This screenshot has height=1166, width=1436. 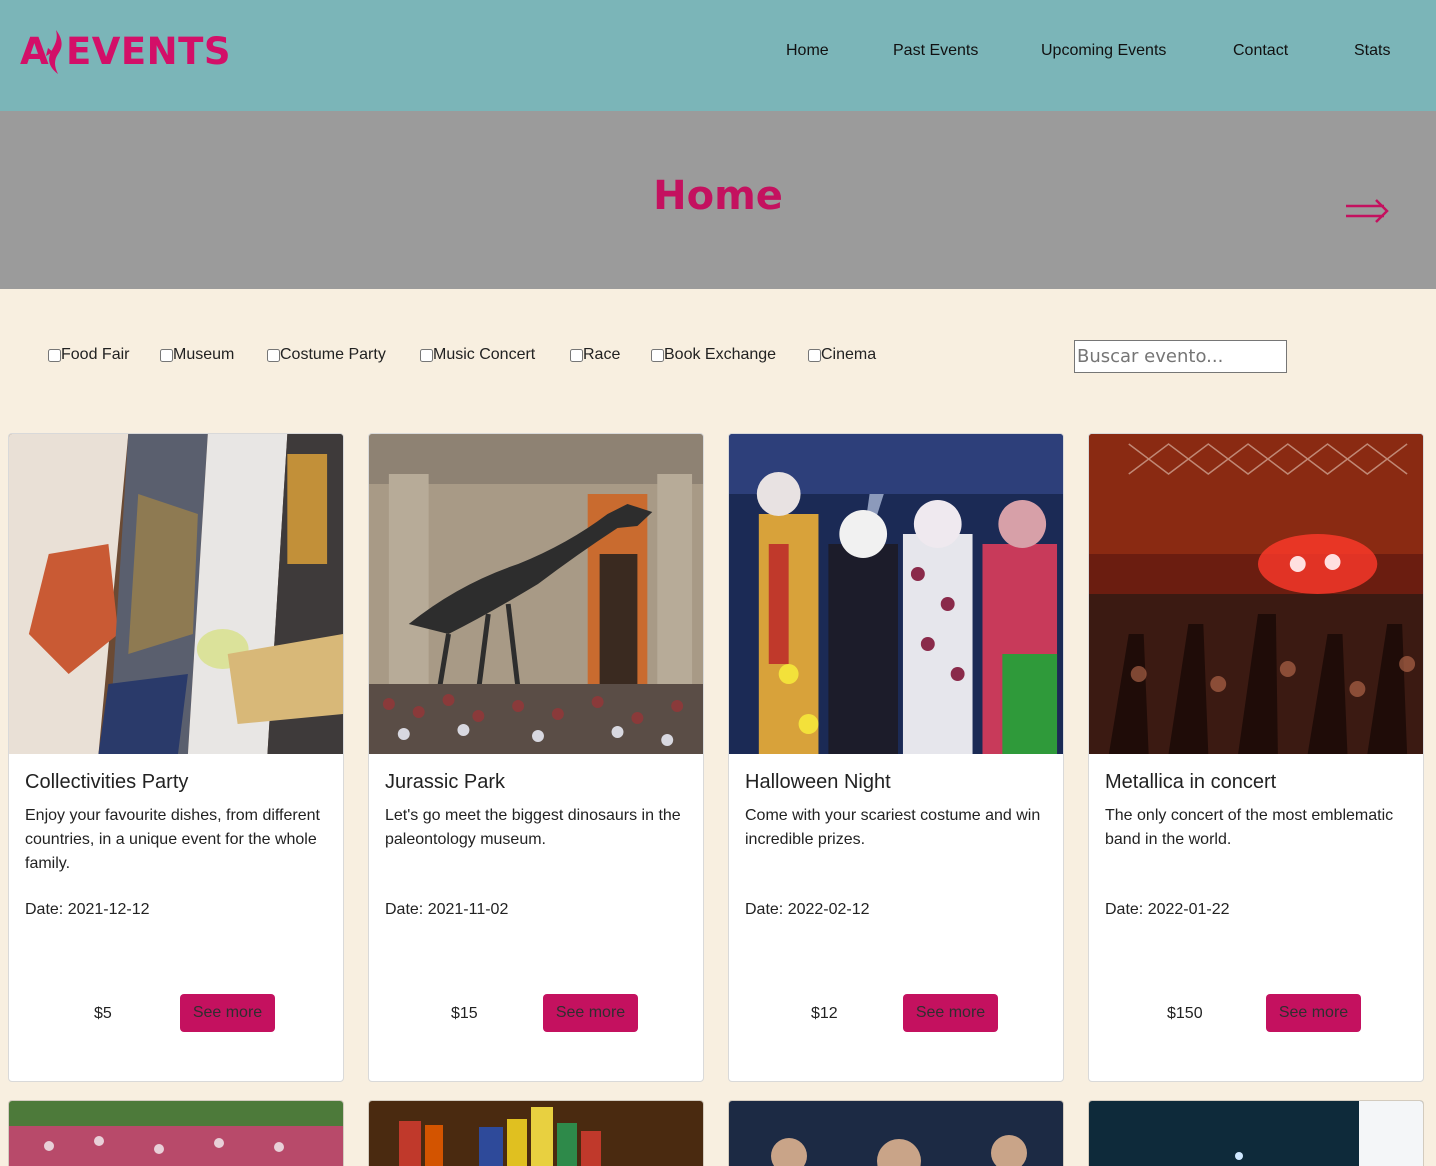 What do you see at coordinates (818, 782) in the screenshot?
I see `event-title: Halloween Night` at bounding box center [818, 782].